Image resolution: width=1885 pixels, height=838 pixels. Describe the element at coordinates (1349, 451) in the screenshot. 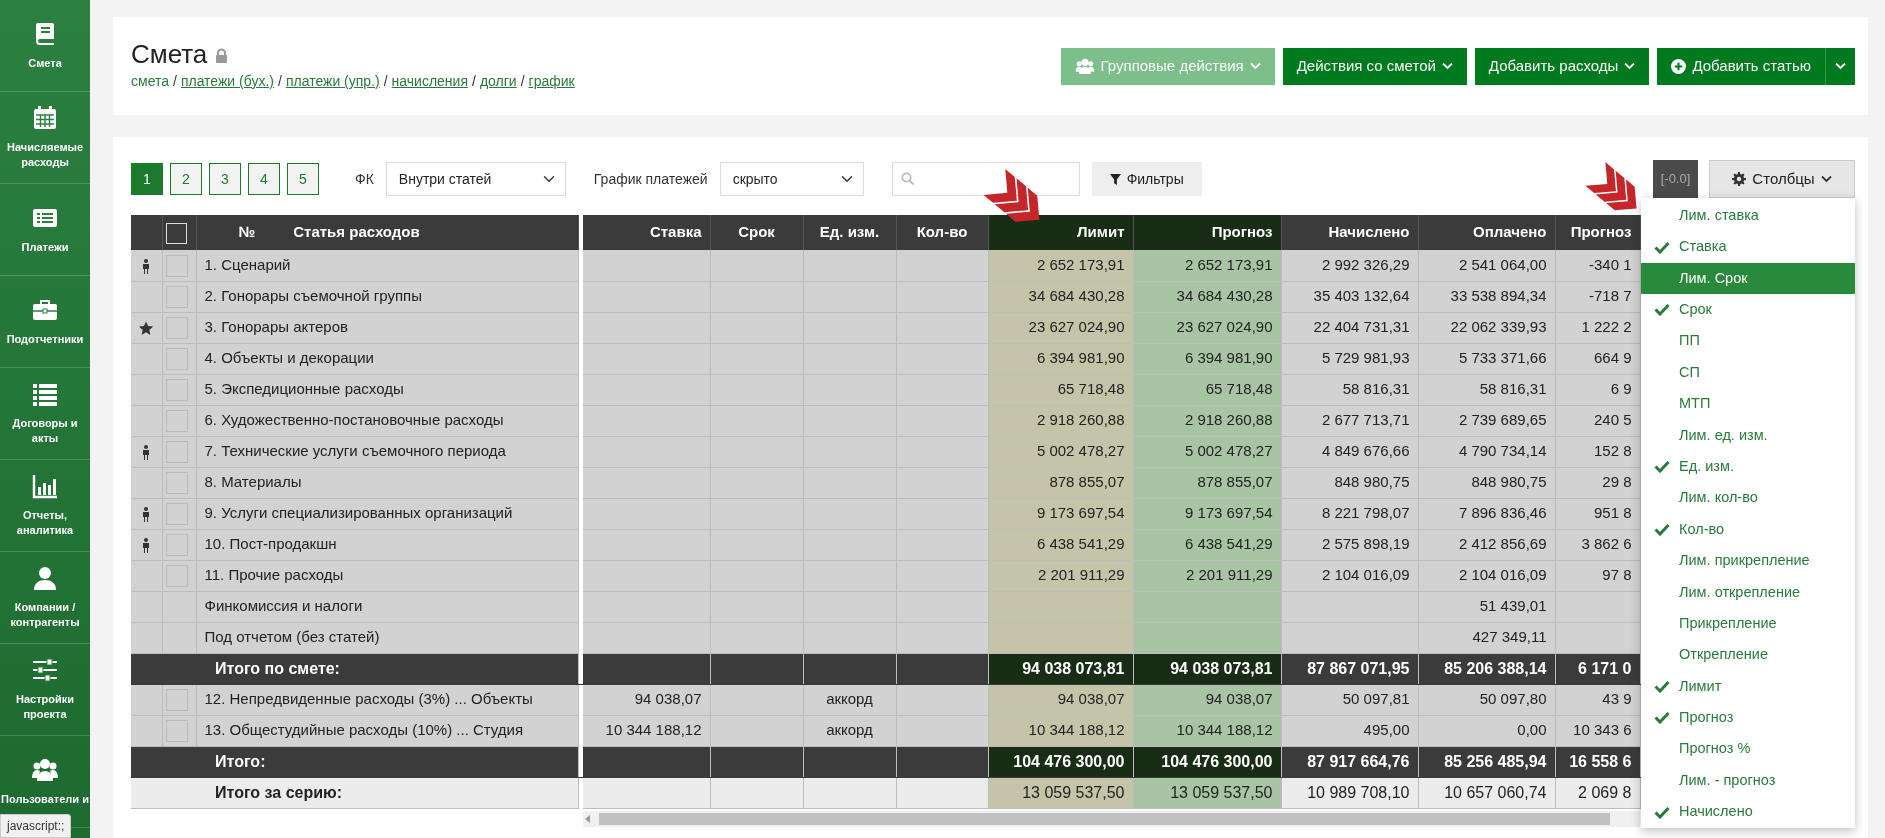

I see `table-cell: 4 849 676,66` at that location.